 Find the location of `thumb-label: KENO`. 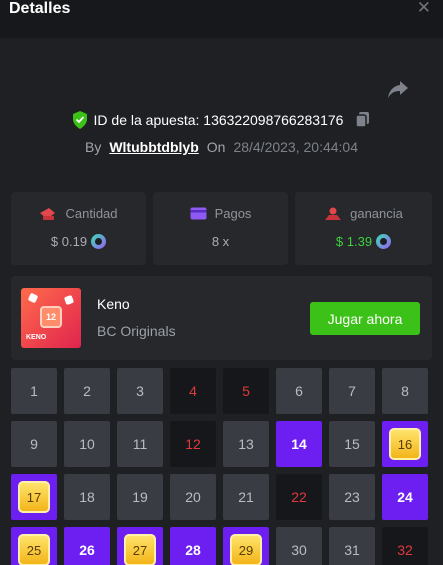

thumb-label: KENO is located at coordinates (36, 337).